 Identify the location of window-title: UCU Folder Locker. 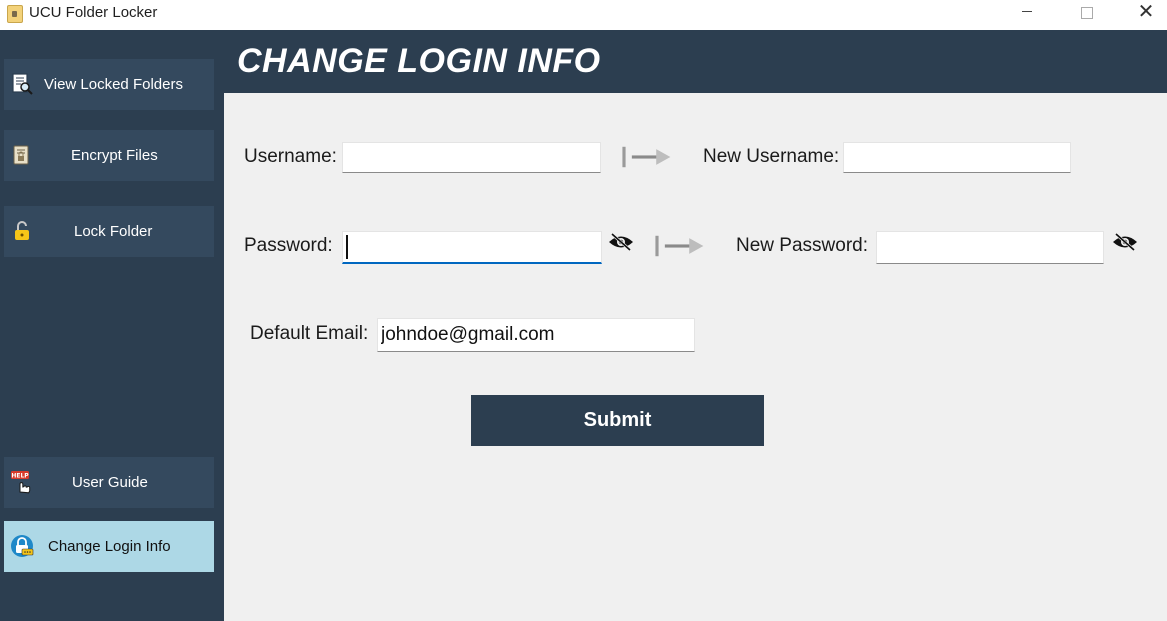
(93, 12).